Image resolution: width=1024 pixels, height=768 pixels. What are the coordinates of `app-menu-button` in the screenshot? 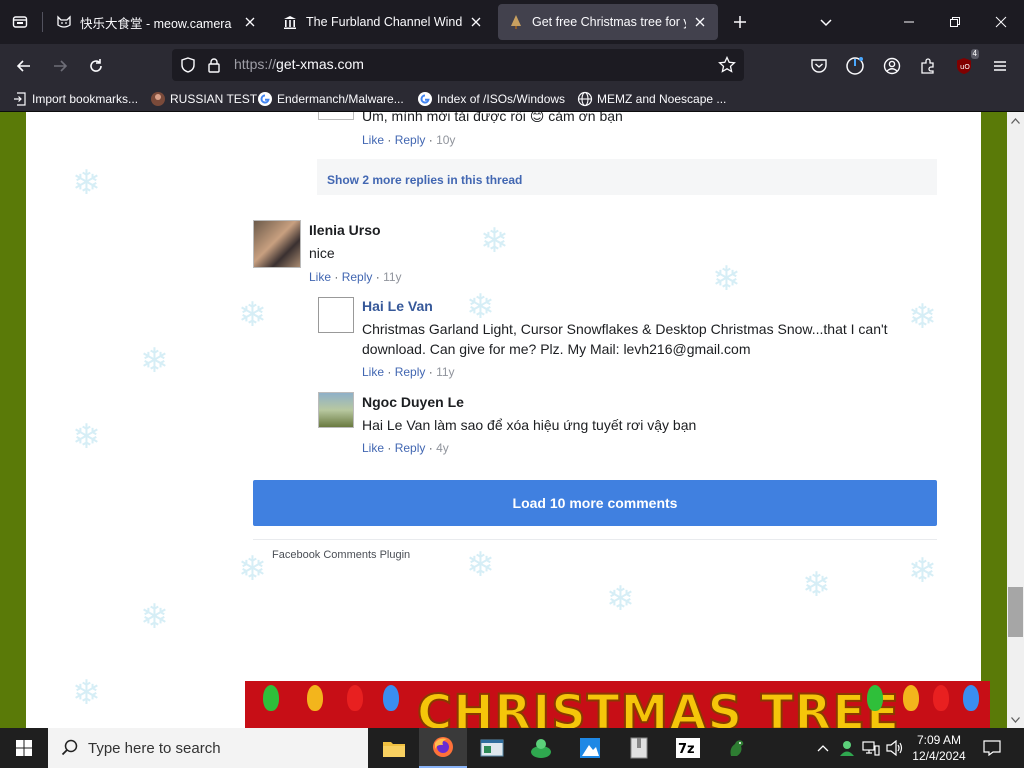 It's located at (1000, 66).